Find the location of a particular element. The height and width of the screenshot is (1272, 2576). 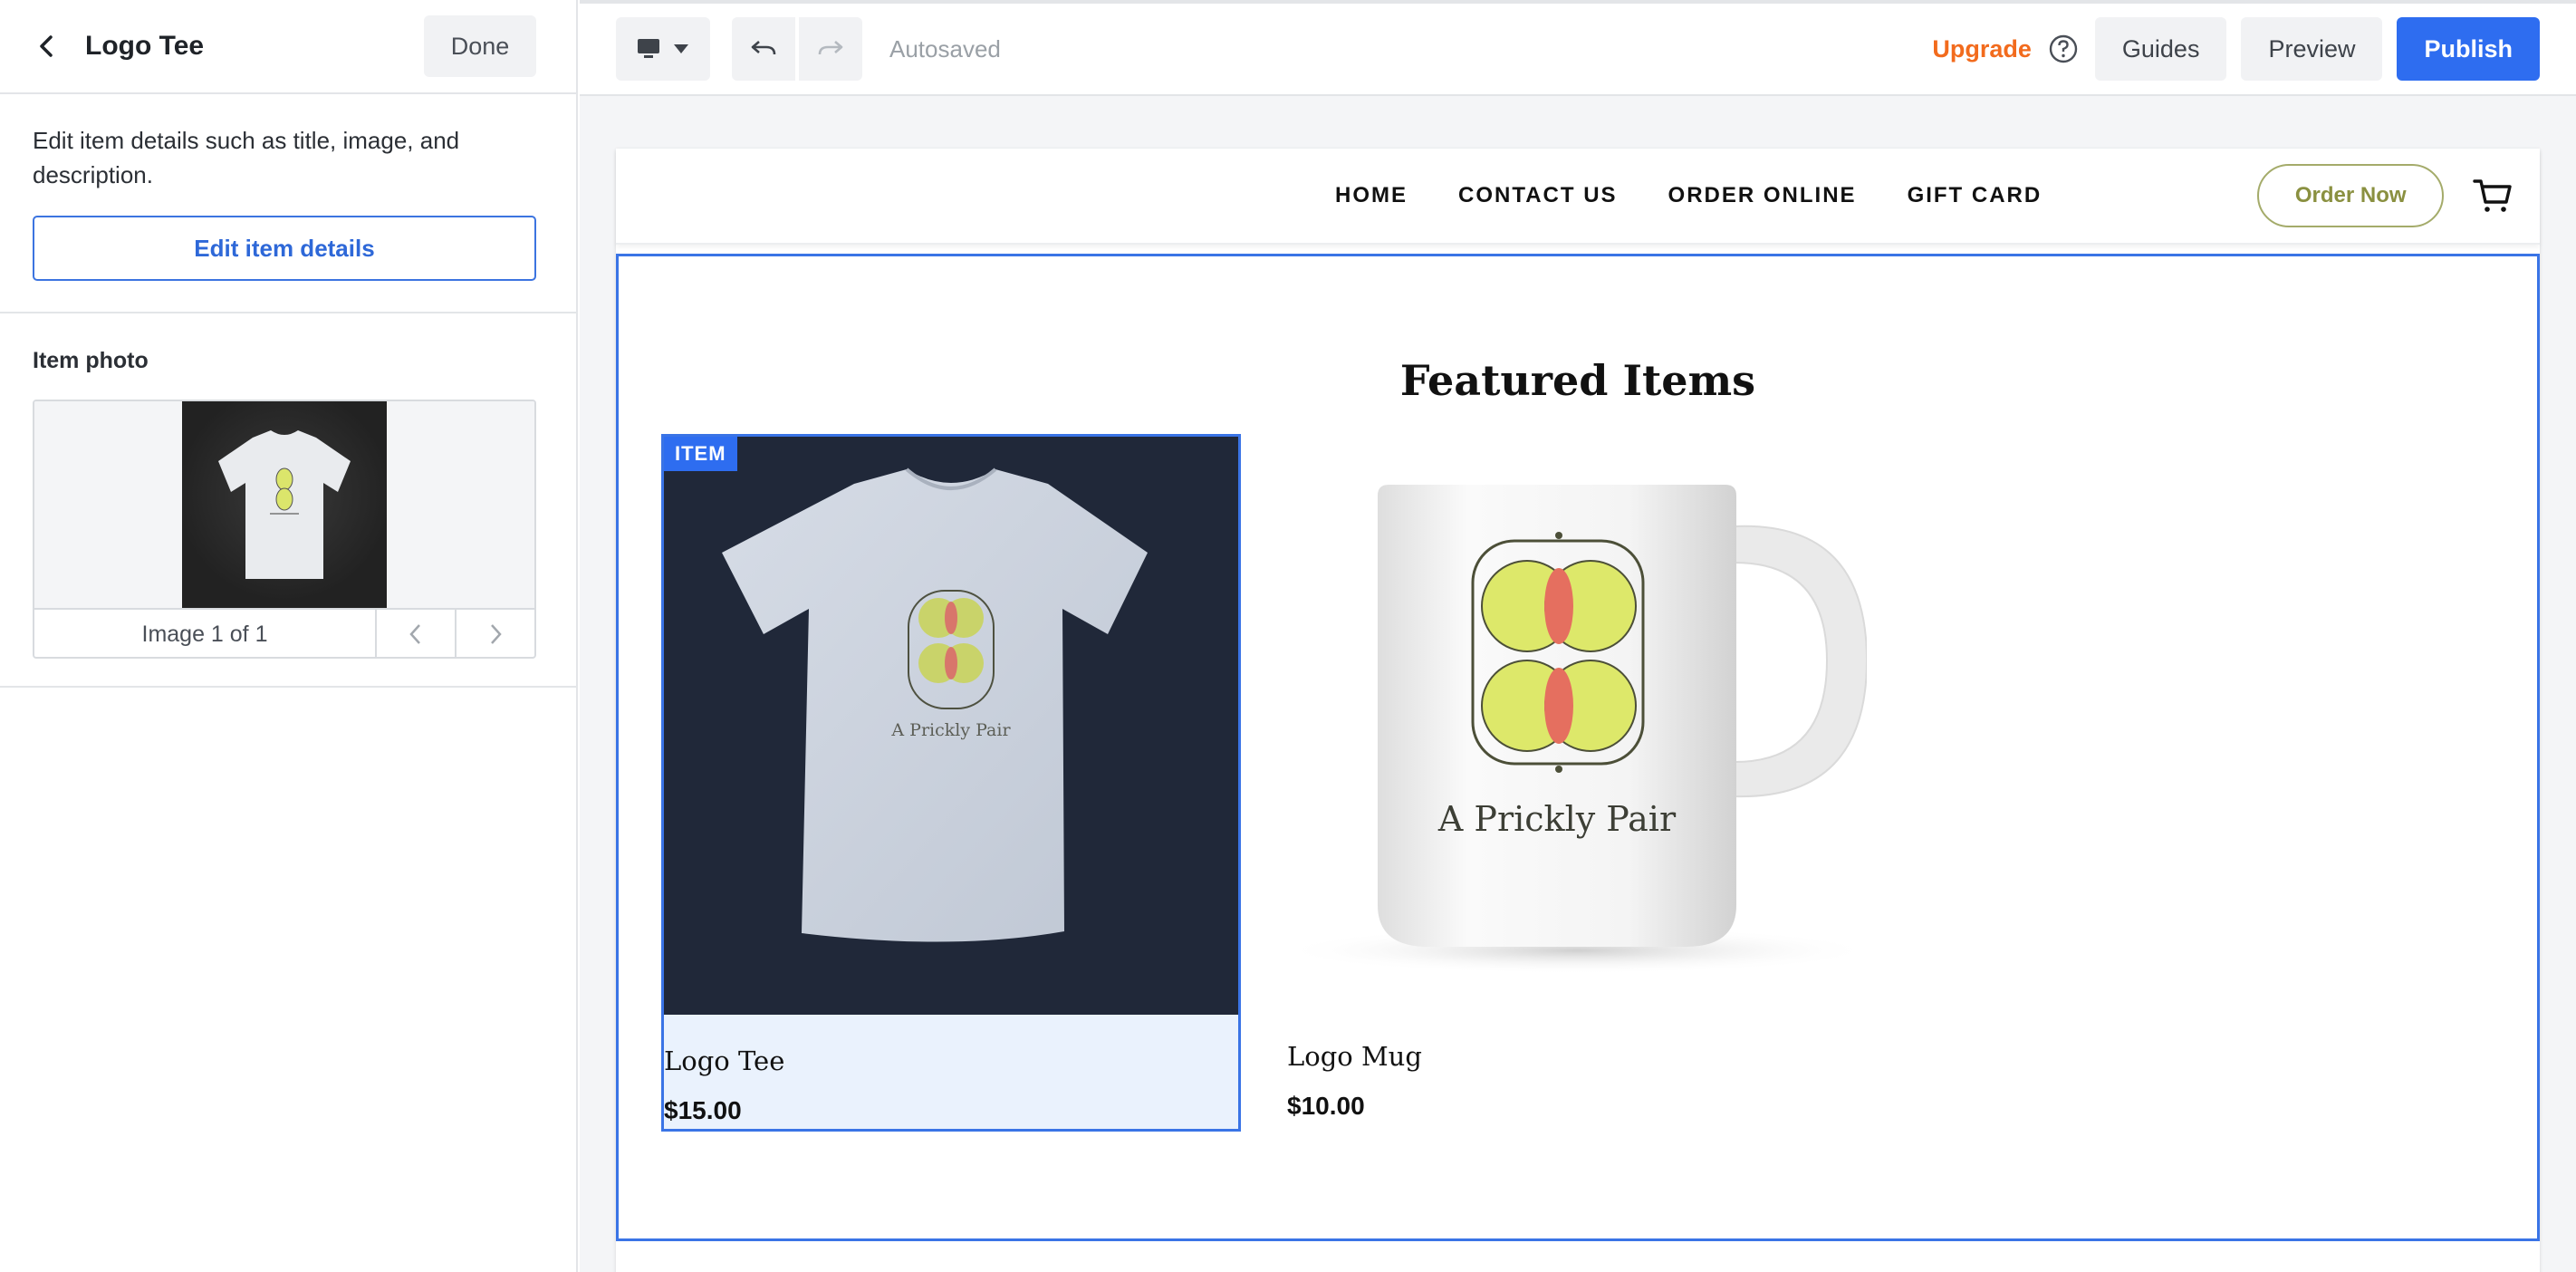

panel-header: Logo Tee Done is located at coordinates (288, 47).